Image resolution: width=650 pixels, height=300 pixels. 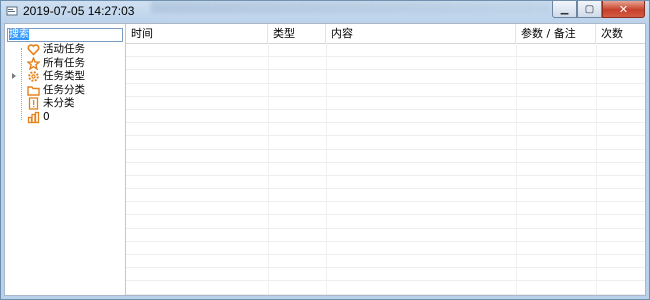 I want to click on maximize-icon: ▢, so click(x=589, y=9).